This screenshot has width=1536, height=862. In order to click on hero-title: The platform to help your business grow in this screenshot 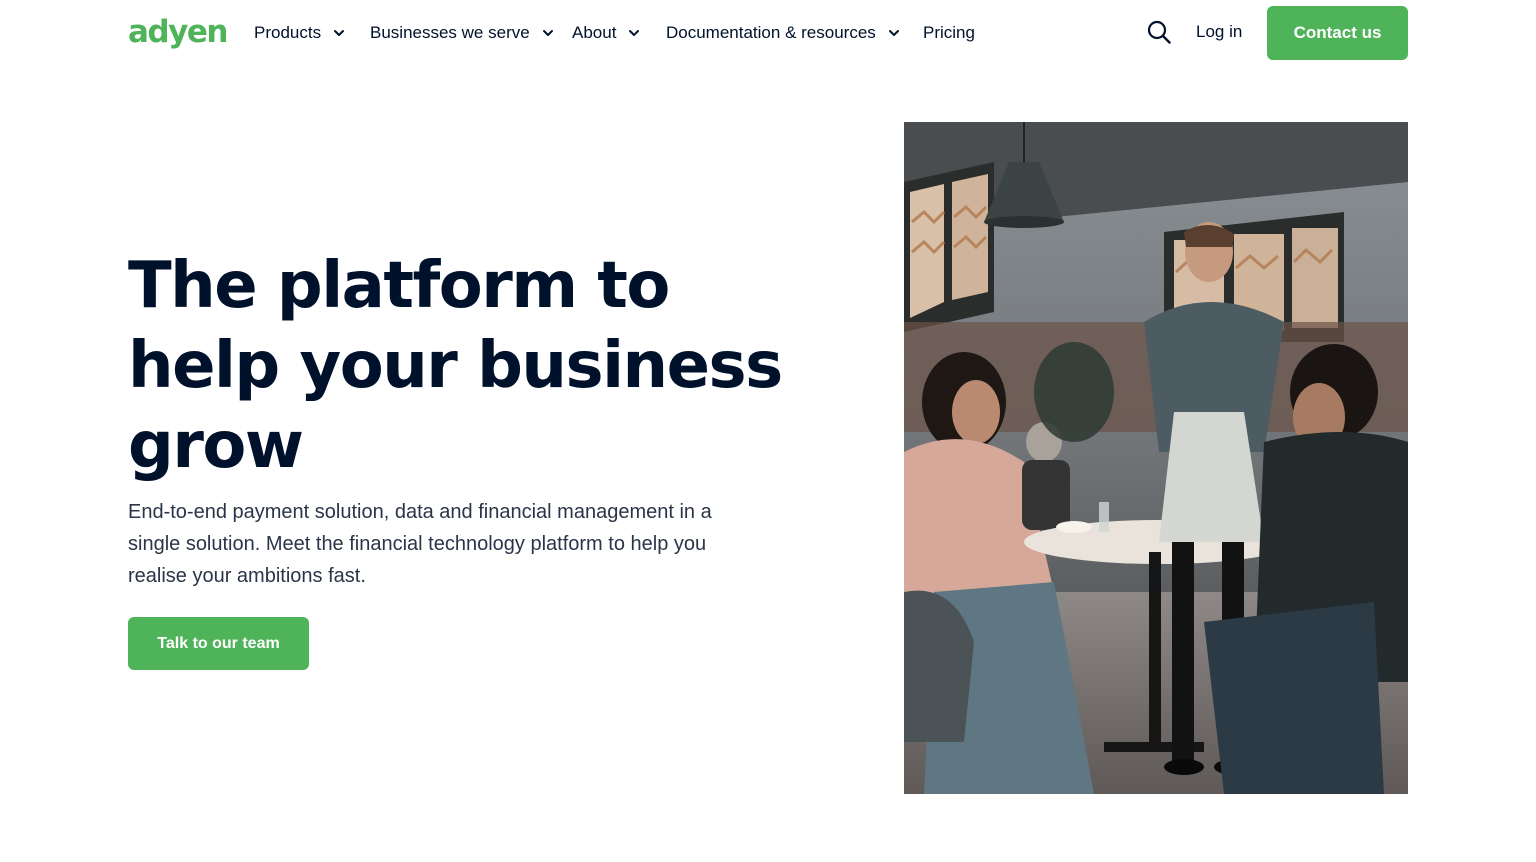, I will do `click(458, 366)`.